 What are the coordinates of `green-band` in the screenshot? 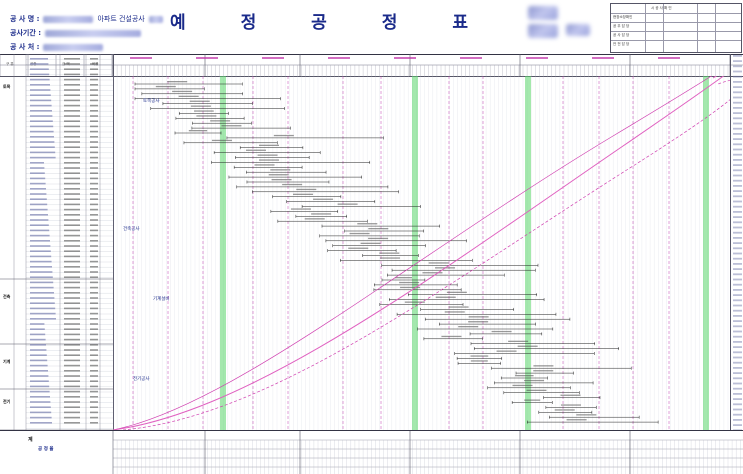 It's located at (415, 253).